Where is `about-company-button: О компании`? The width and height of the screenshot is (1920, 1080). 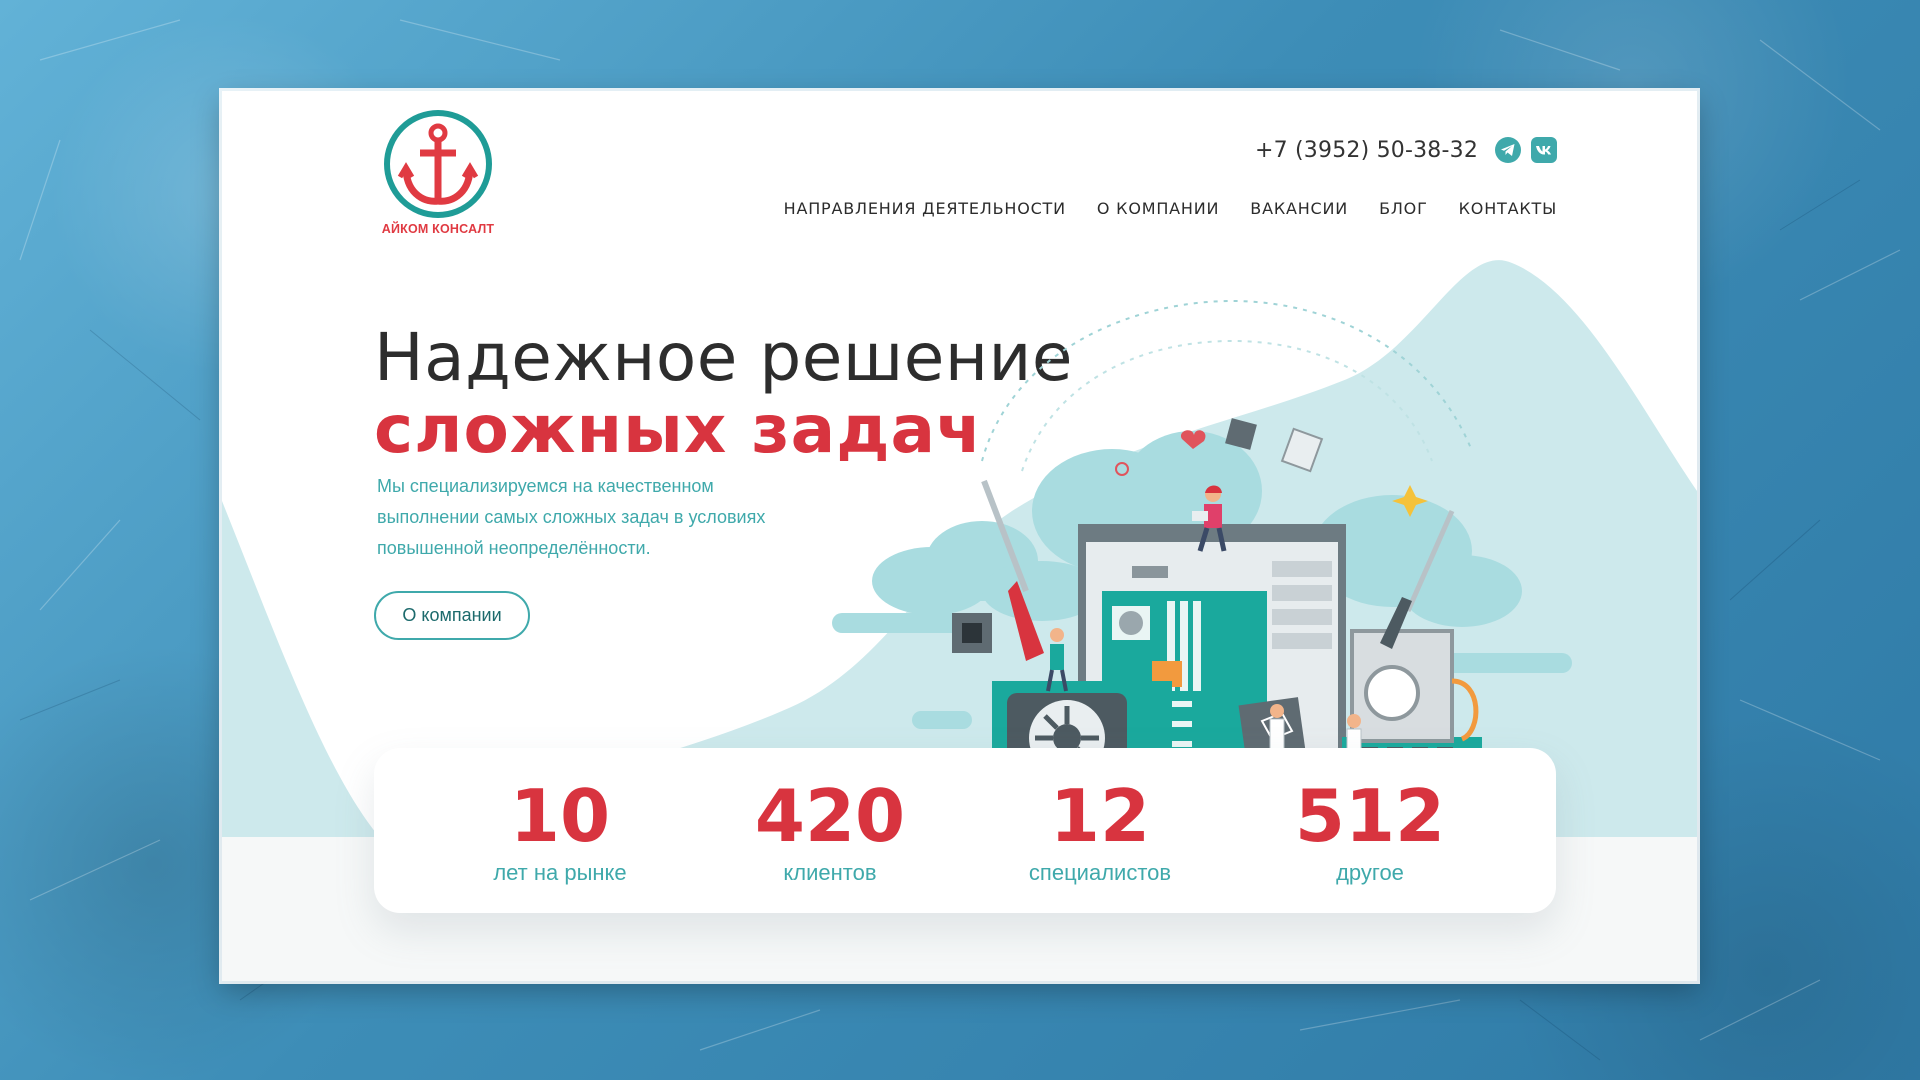
about-company-button: О компании is located at coordinates (452, 615).